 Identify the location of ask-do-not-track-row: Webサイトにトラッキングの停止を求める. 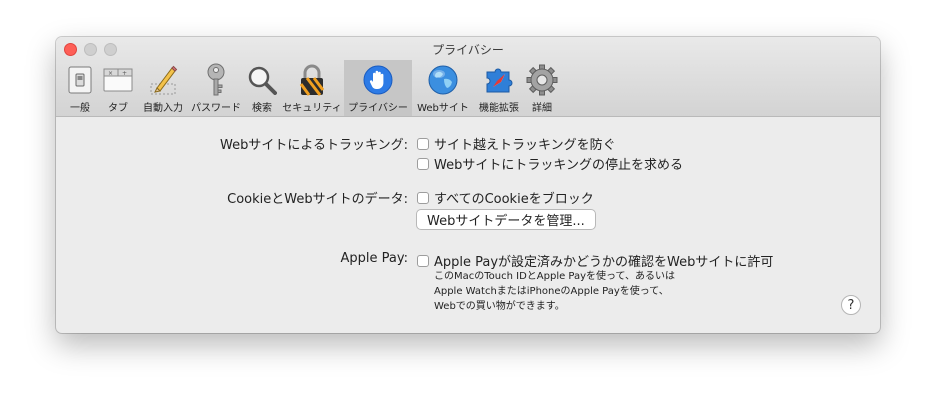
(550, 163).